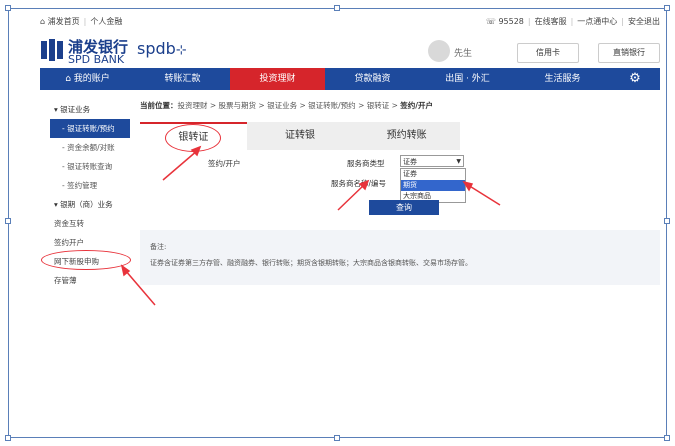 This screenshot has height=446, width=675. Describe the element at coordinates (433, 174) in the screenshot. I see `option-securities: 证券` at that location.